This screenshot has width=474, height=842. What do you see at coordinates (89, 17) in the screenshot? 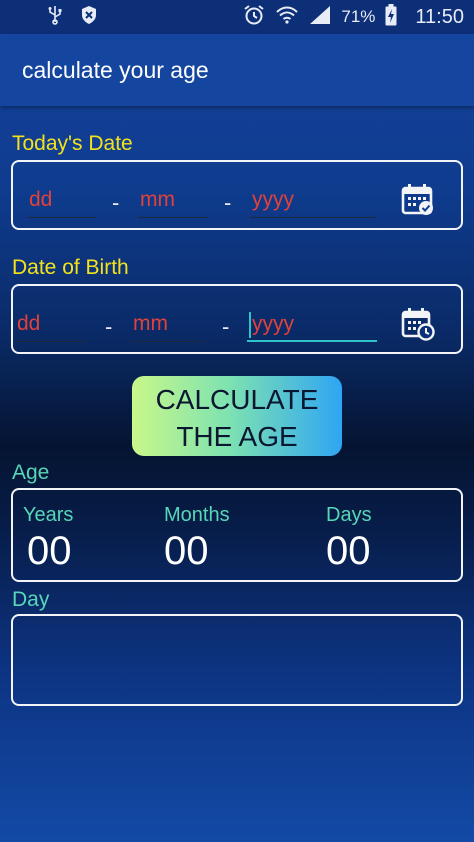
I see `shield-icon` at bounding box center [89, 17].